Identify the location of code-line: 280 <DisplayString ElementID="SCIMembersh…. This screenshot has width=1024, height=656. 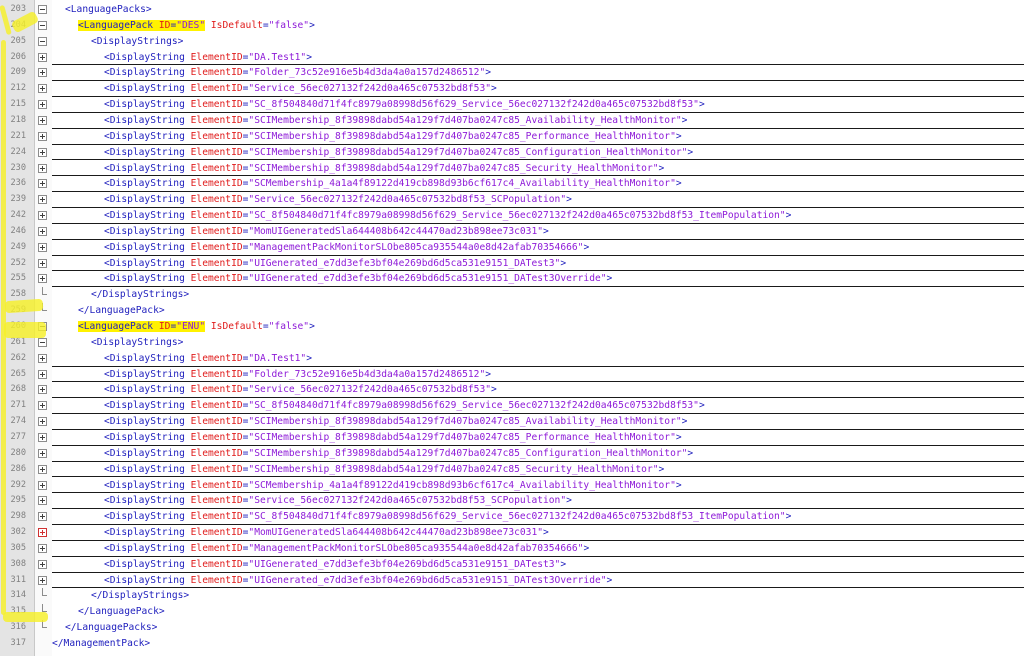
(512, 454).